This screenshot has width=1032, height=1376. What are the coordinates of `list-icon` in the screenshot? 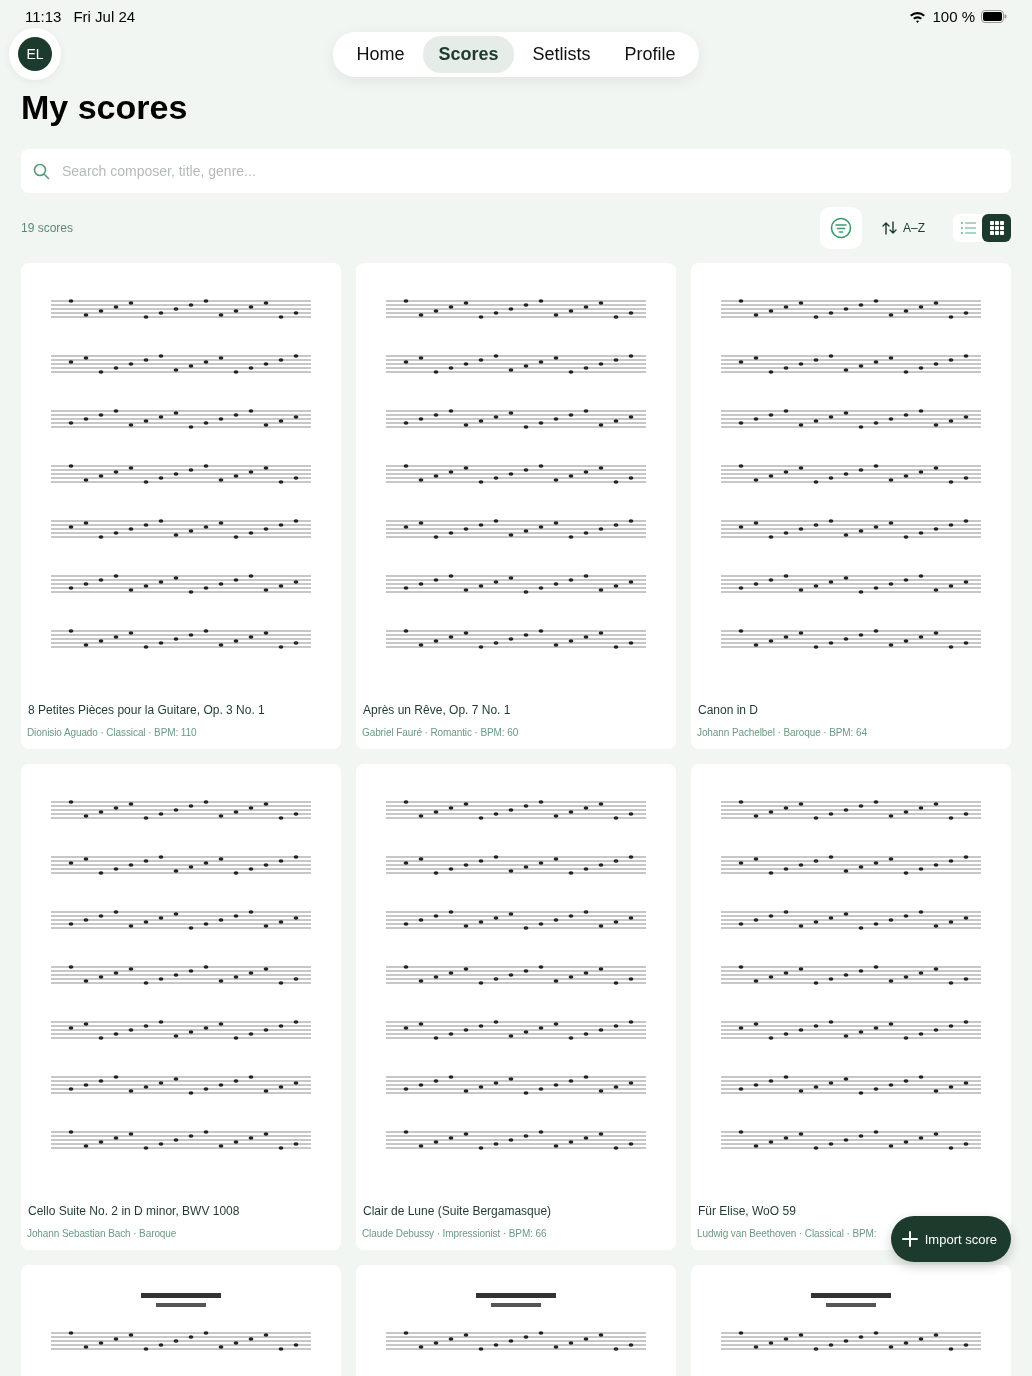 It's located at (967, 228).